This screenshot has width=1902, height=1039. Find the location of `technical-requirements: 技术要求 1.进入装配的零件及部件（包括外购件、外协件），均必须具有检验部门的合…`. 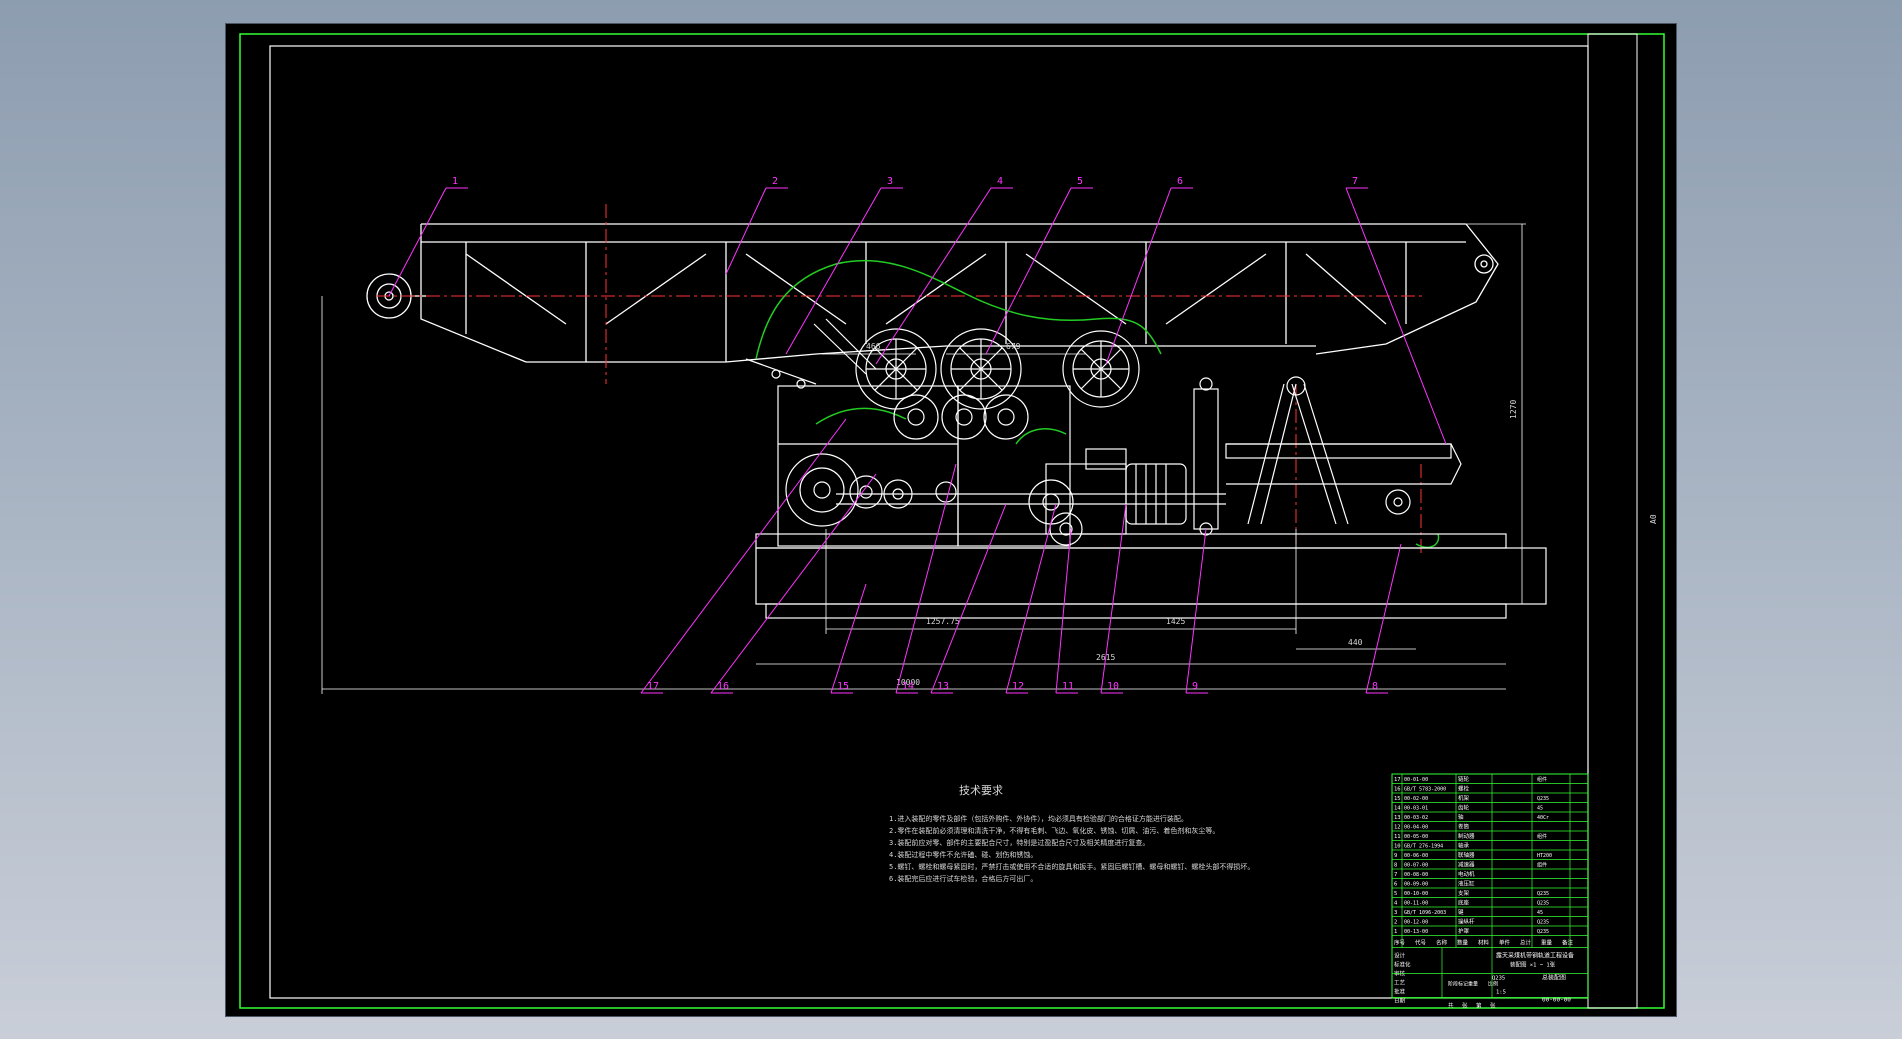

technical-requirements: 技术要求 1.进入装配的零件及部件（包括外购件、外协件），均必须具有检验部门的合… is located at coordinates (1071, 833).